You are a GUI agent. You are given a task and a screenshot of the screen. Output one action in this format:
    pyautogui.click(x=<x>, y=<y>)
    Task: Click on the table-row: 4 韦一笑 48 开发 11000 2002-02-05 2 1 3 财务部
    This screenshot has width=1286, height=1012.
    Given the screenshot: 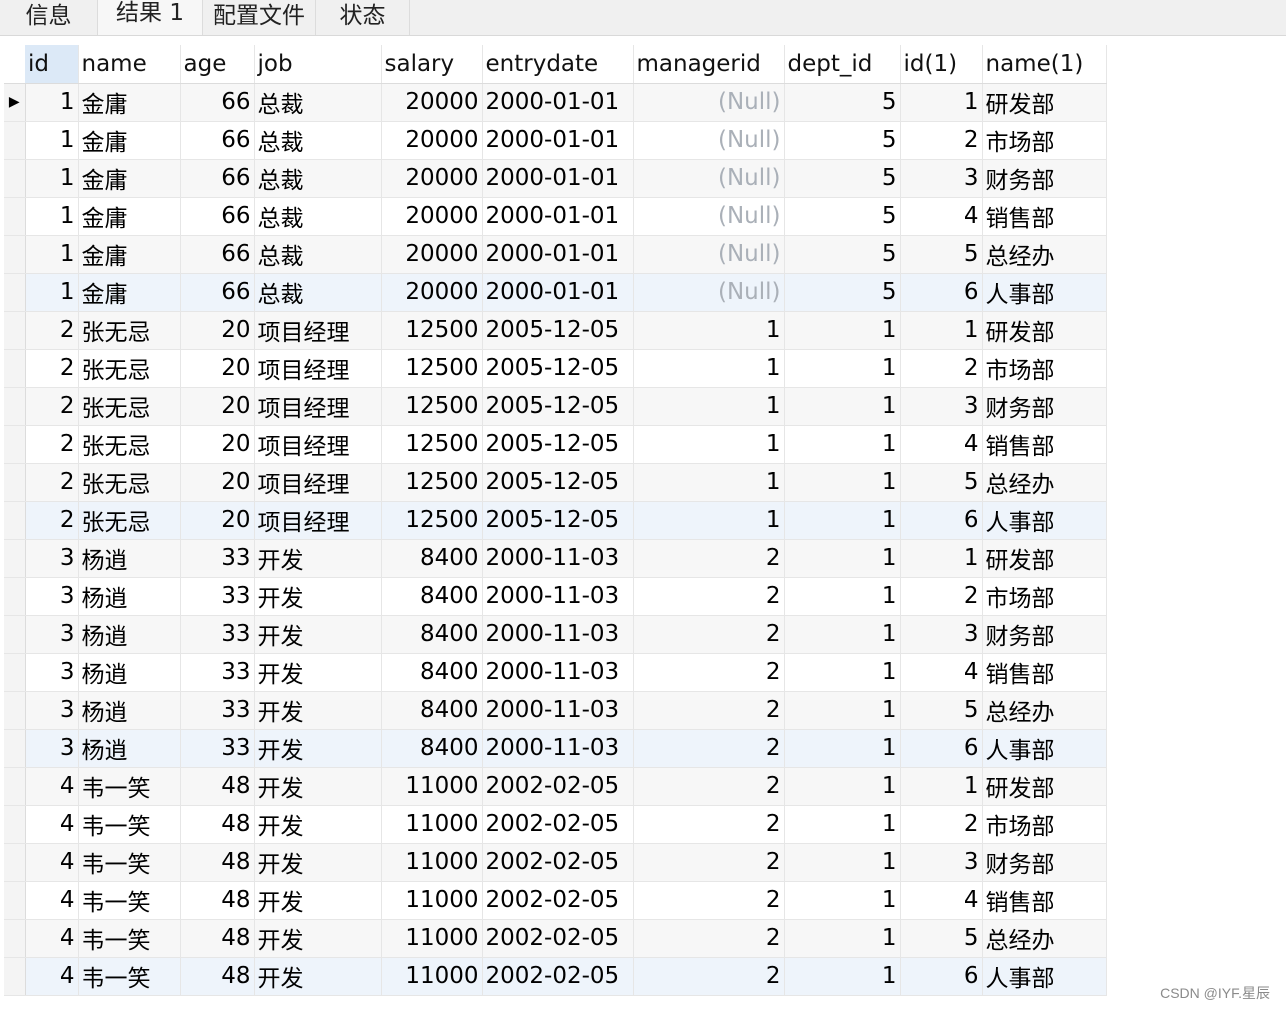 What is the action you would take?
    pyautogui.click(x=555, y=862)
    